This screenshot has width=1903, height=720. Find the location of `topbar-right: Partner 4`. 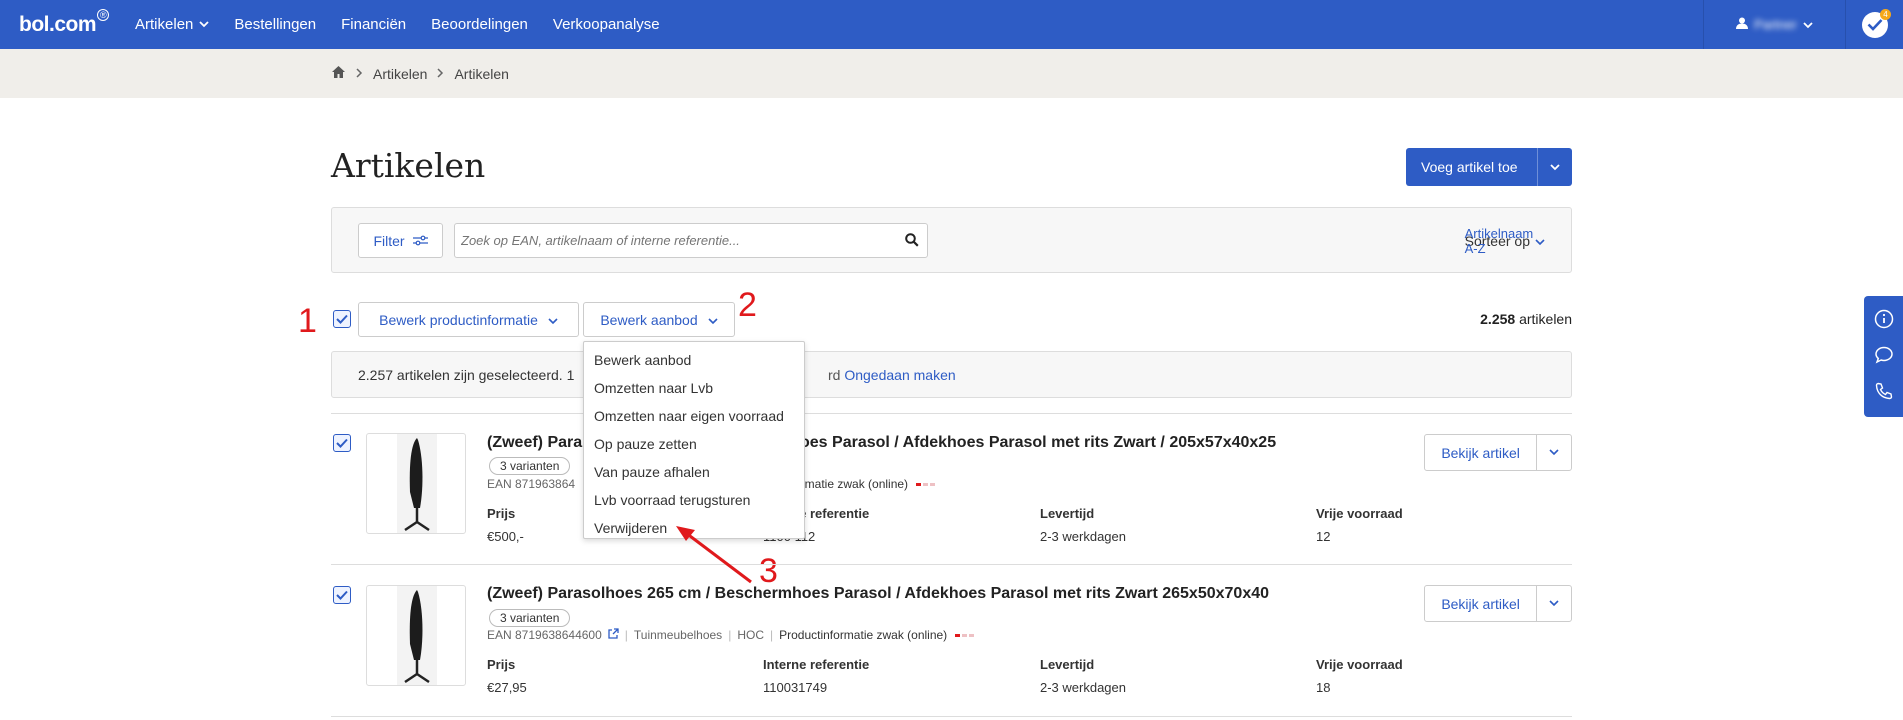

topbar-right: Partner 4 is located at coordinates (1803, 24).